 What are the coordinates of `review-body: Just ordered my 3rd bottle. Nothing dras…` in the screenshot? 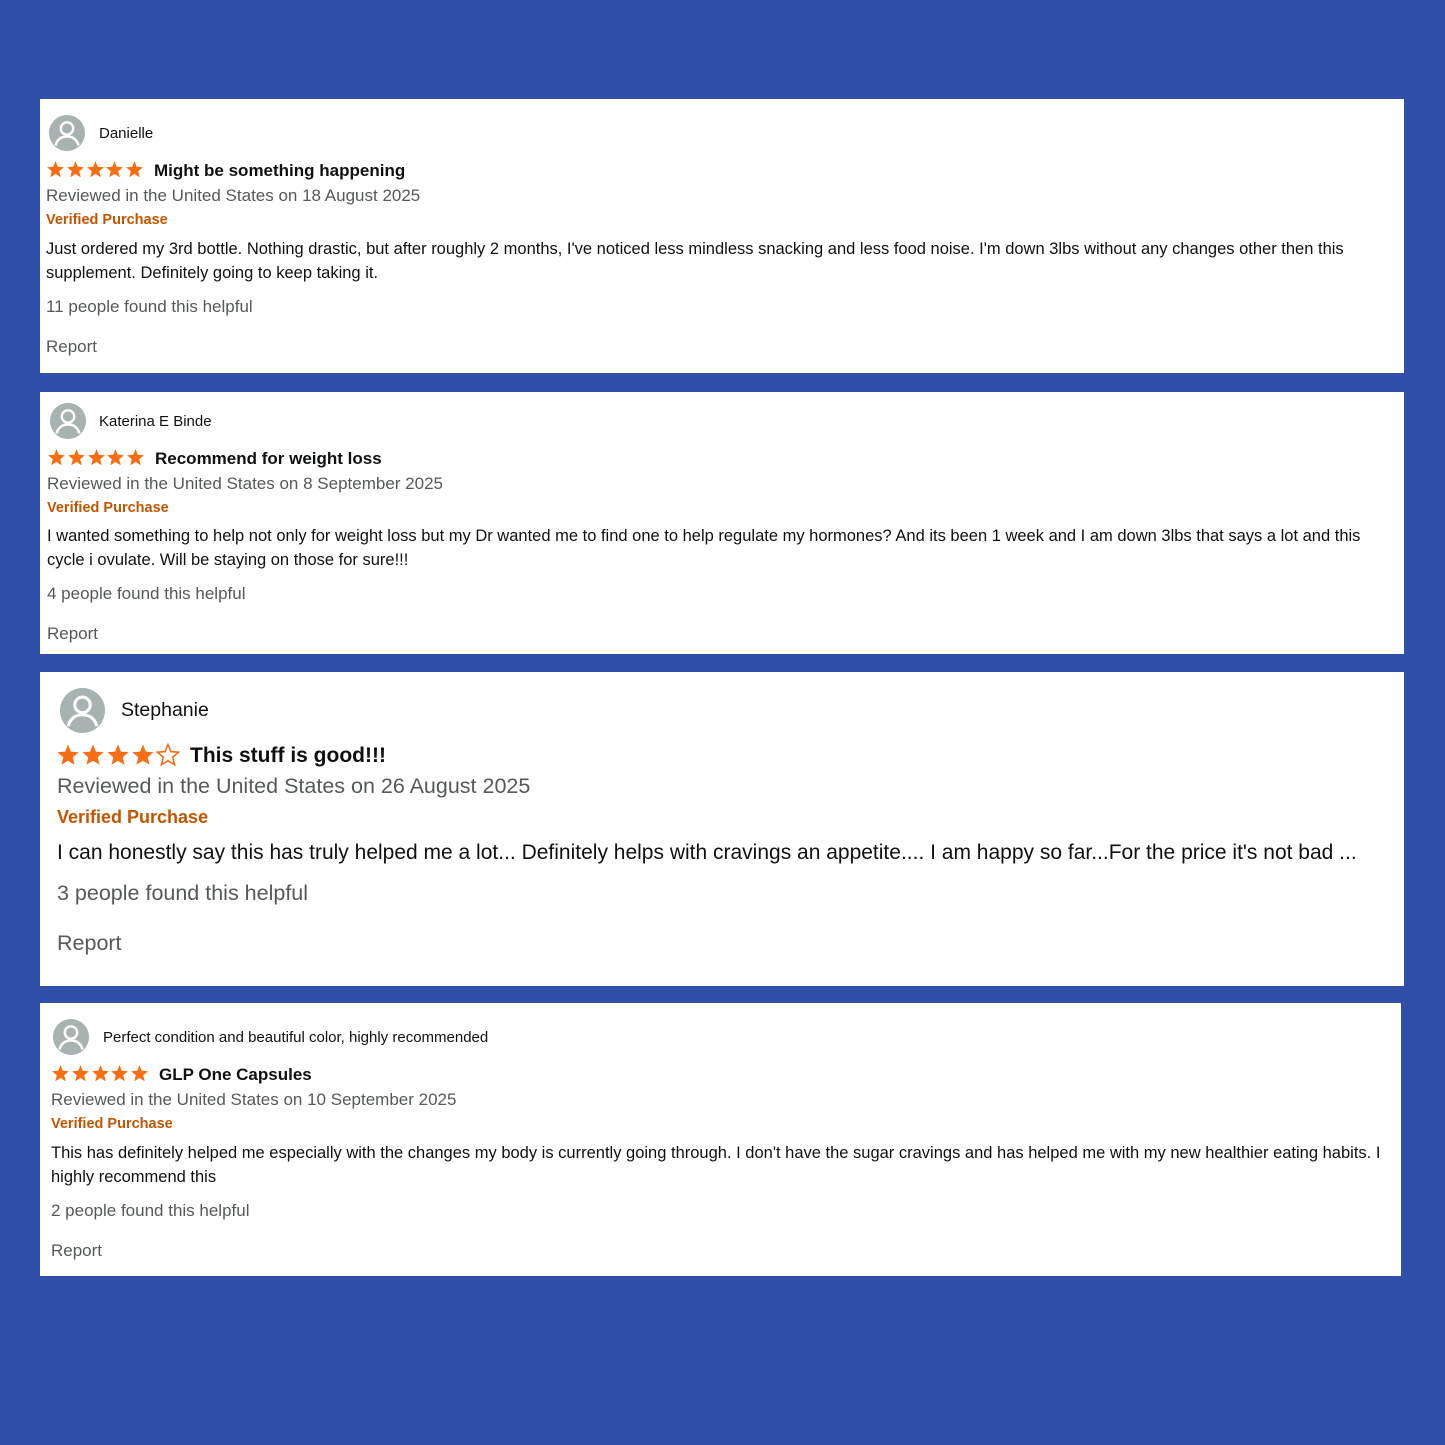 It's located at (695, 261).